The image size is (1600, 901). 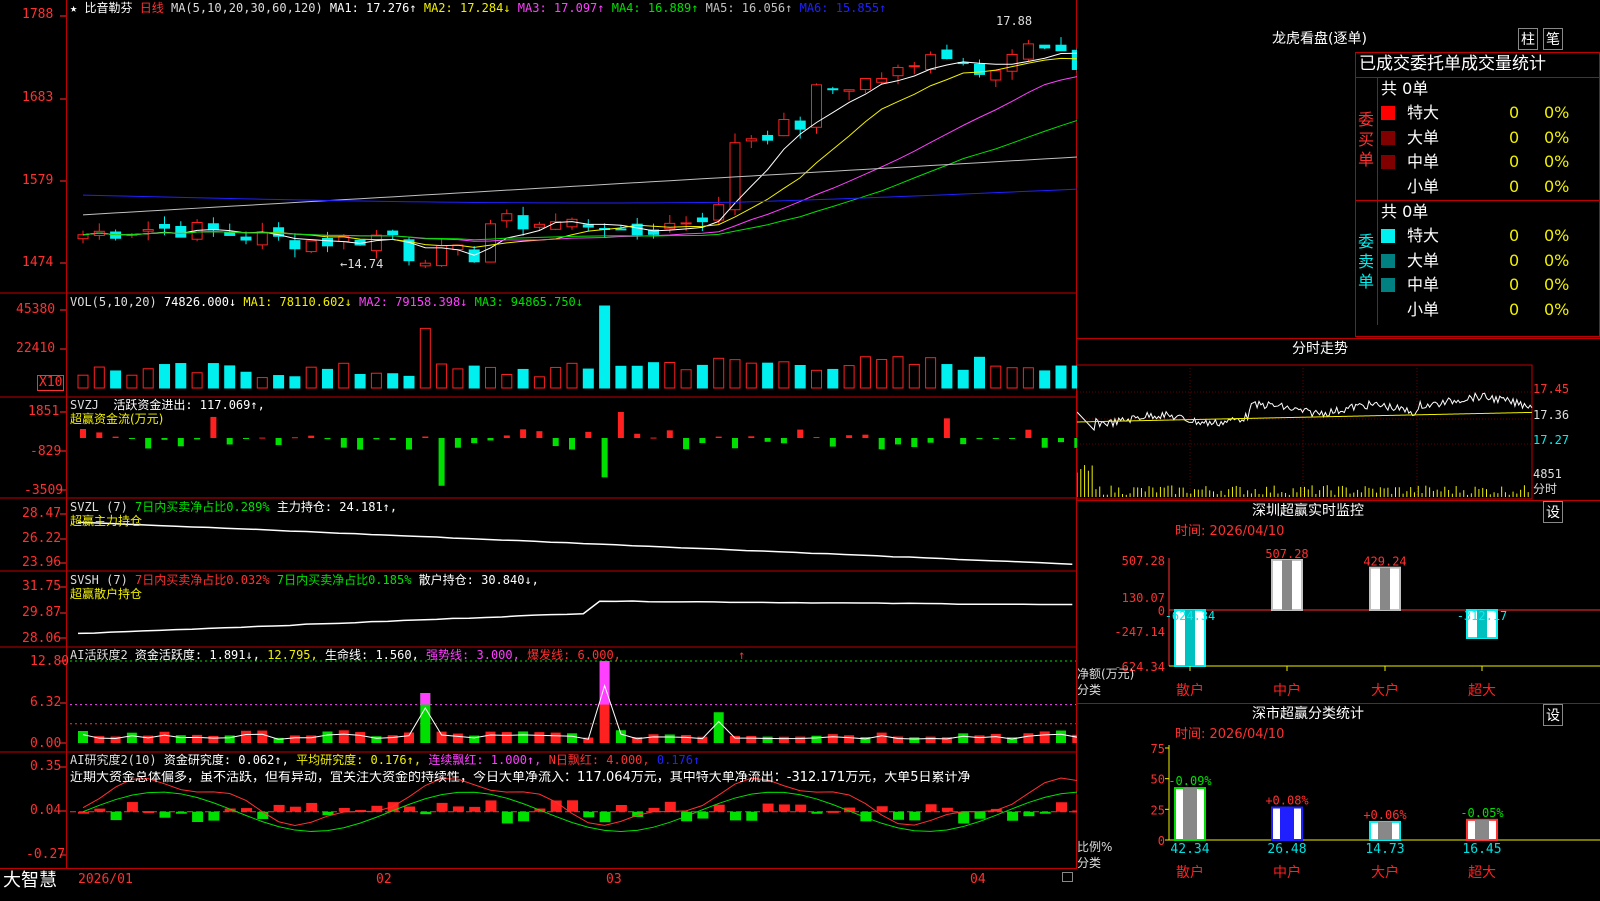 I want to click on y-tick: -829, so click(x=46, y=451).